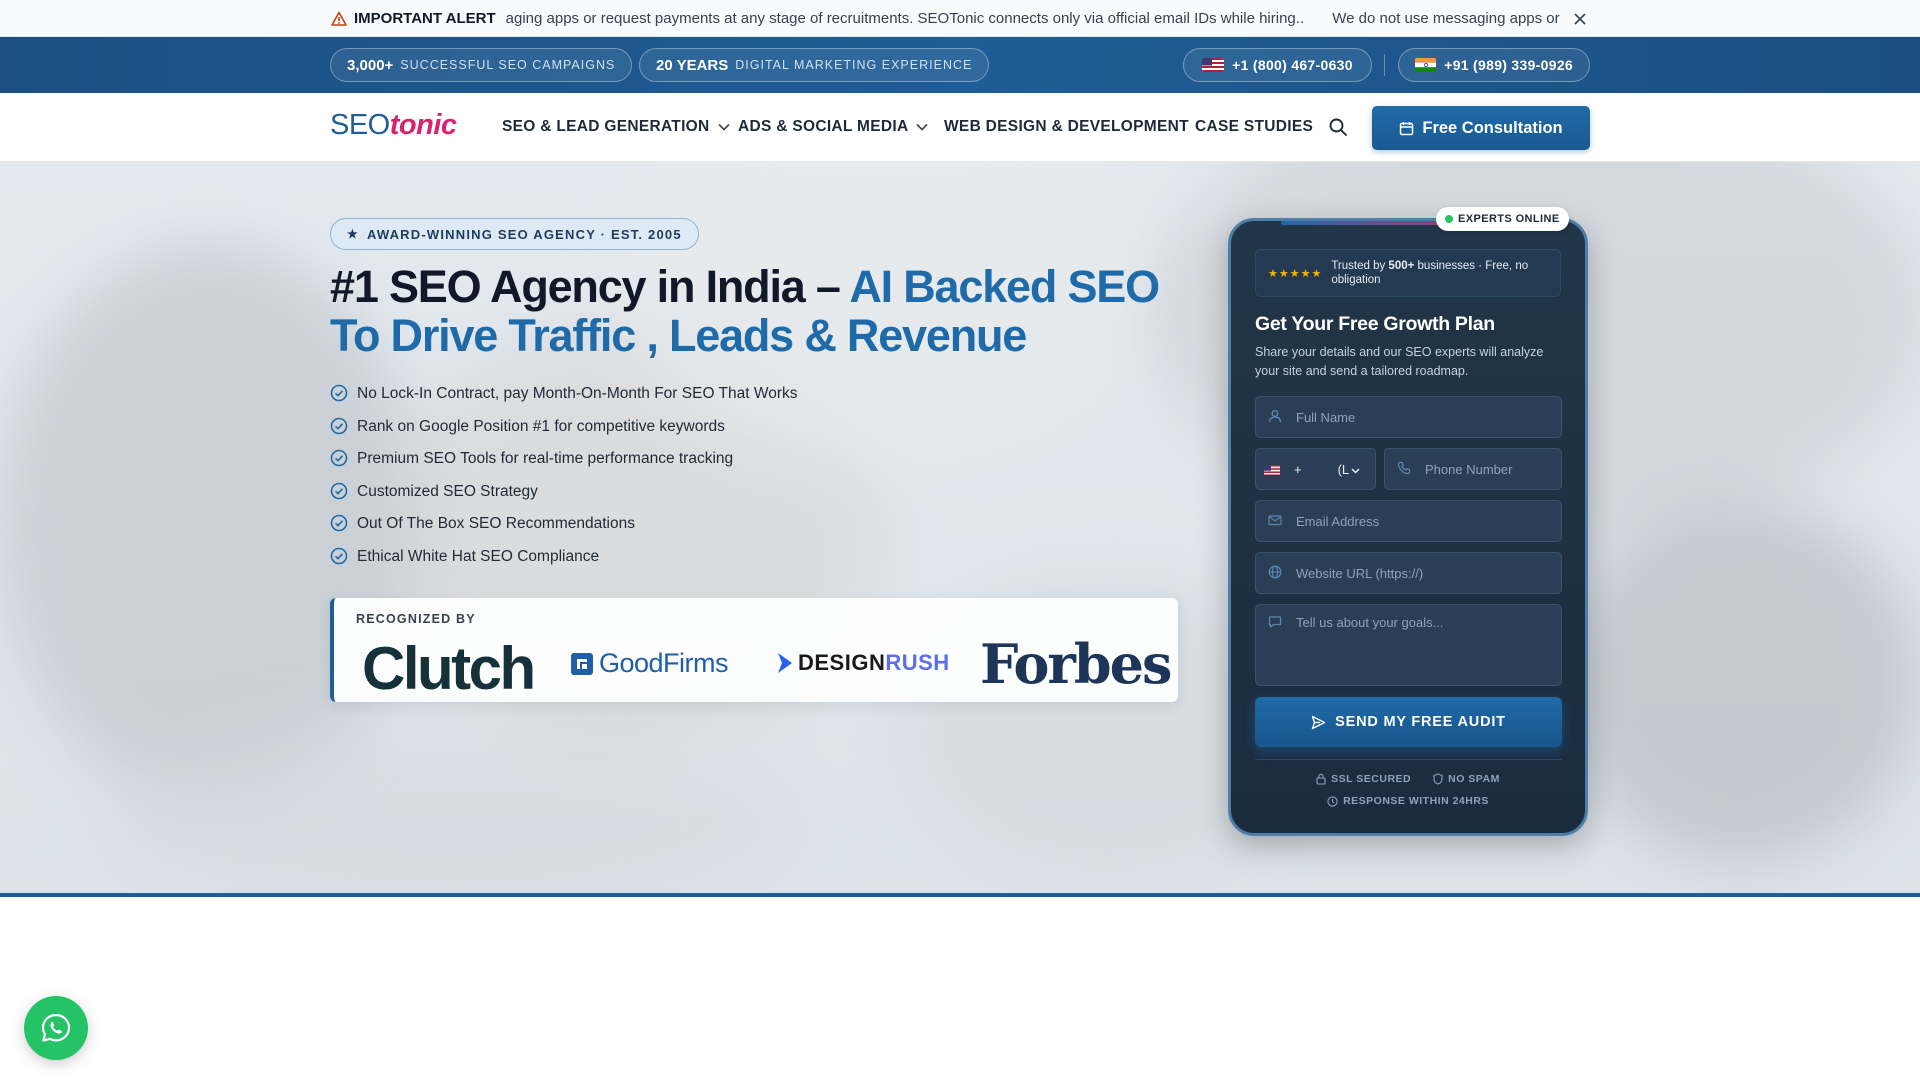 This screenshot has height=1080, width=1920. What do you see at coordinates (917, 662) in the screenshot?
I see `designrush-logo-text-b: RUSH` at bounding box center [917, 662].